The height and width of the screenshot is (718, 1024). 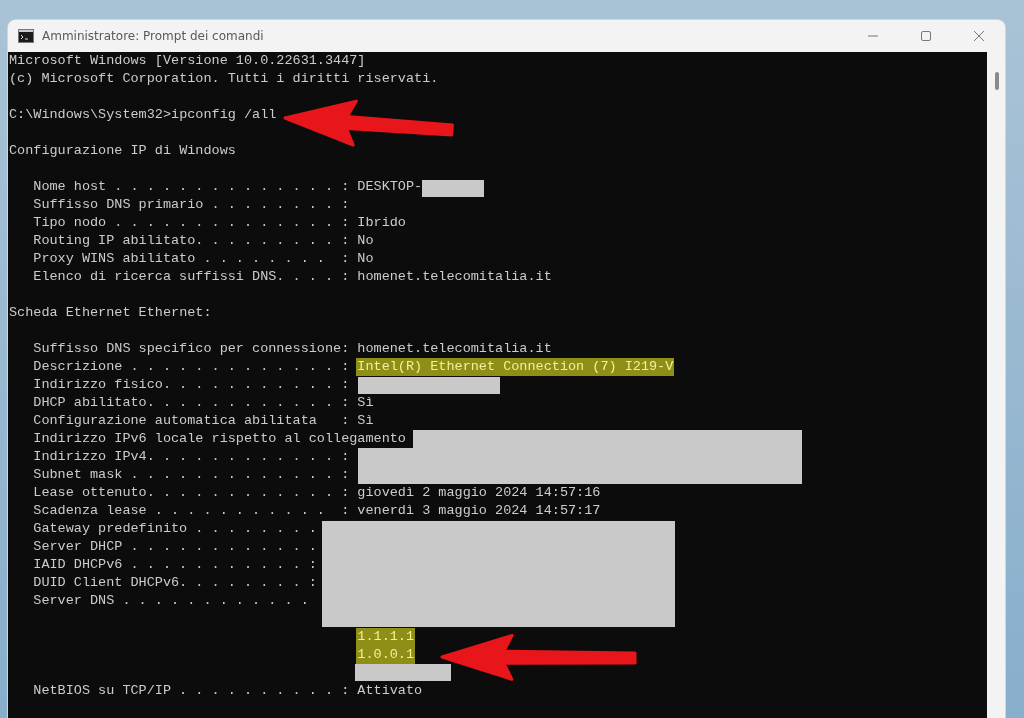 I want to click on field-value: Intel(R) Ethernet Connection (7) I219-V, so click(x=515, y=367).